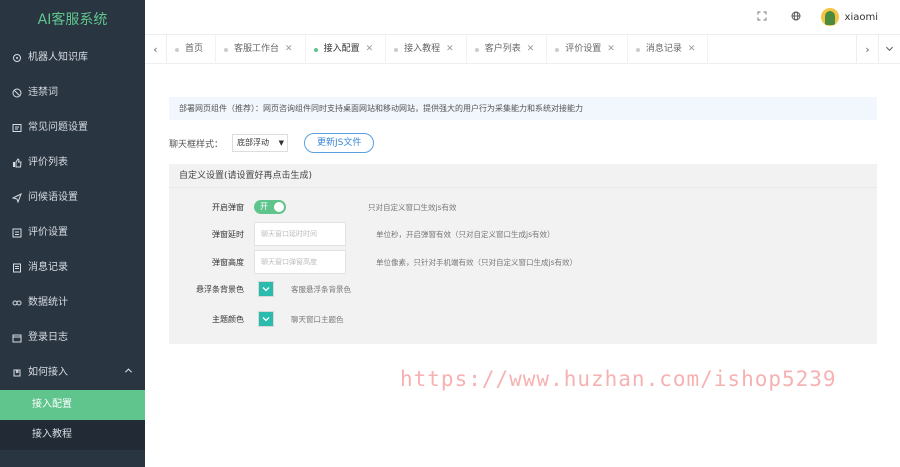 The height and width of the screenshot is (467, 900). I want to click on sidebar-item-label: 如何接入, so click(48, 372).